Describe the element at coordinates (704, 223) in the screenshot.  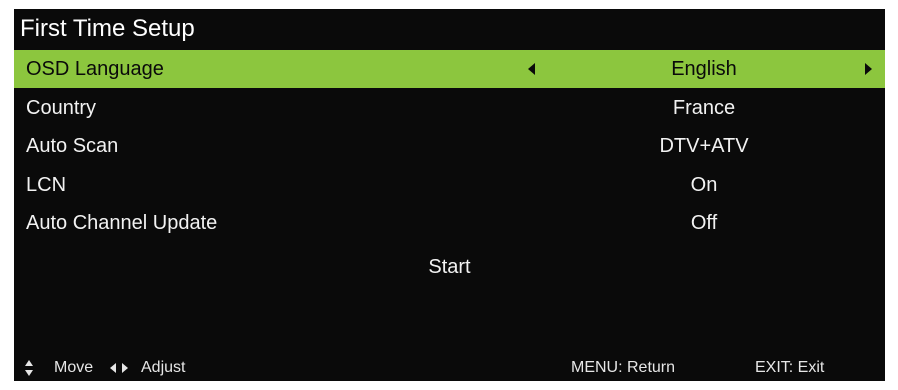
I see `row-value: Off` at that location.